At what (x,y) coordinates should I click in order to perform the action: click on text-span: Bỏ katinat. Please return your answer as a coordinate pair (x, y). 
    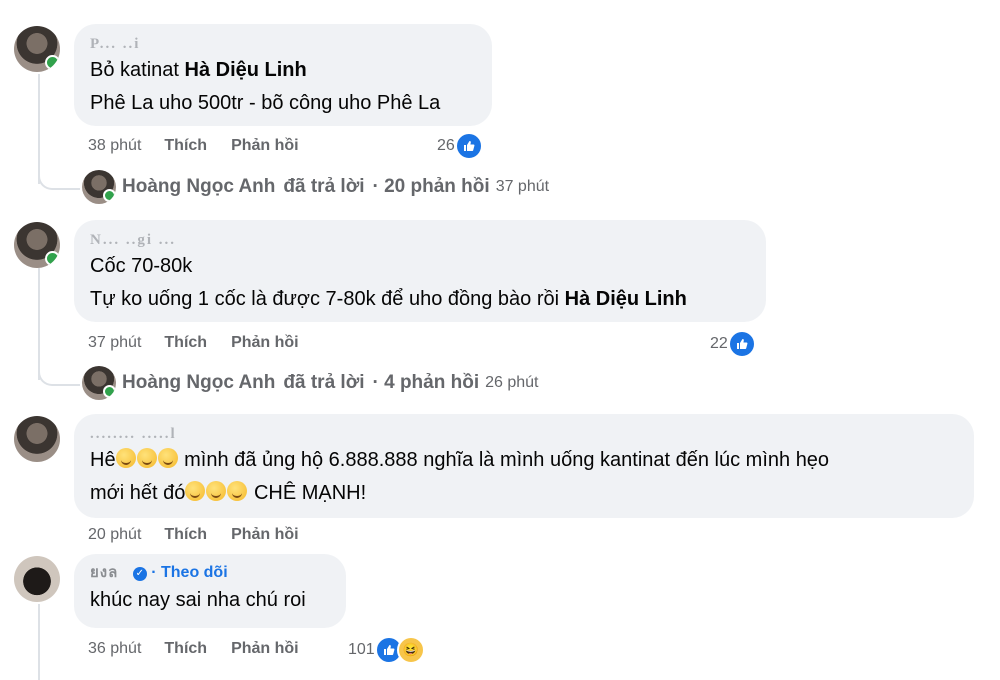
    Looking at the image, I should click on (137, 70).